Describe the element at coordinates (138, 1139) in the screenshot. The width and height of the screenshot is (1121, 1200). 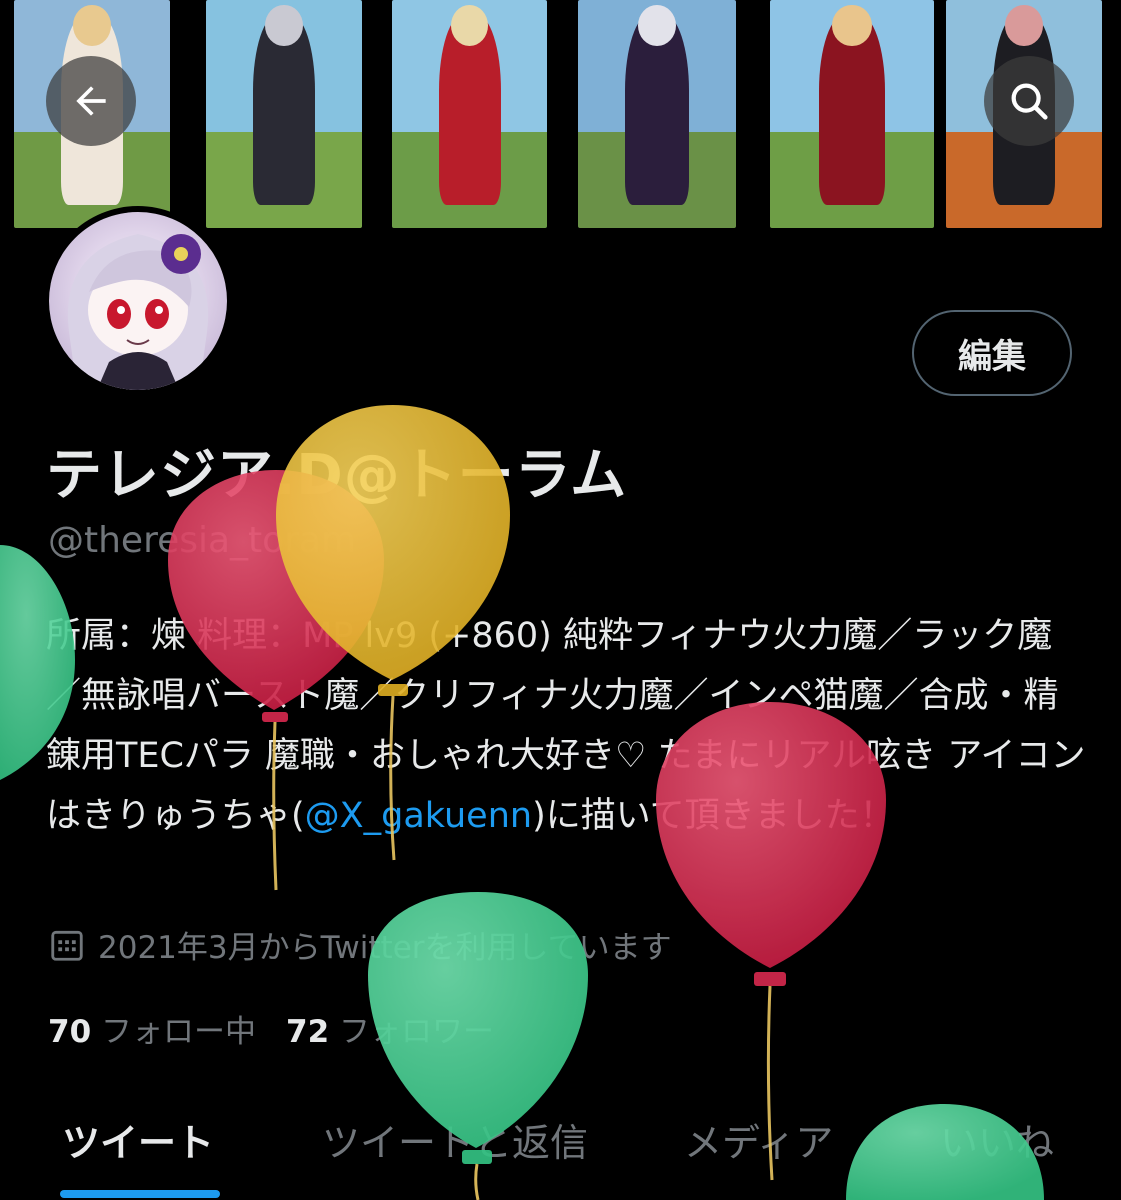
I see `tab-tweets: ツイート` at that location.